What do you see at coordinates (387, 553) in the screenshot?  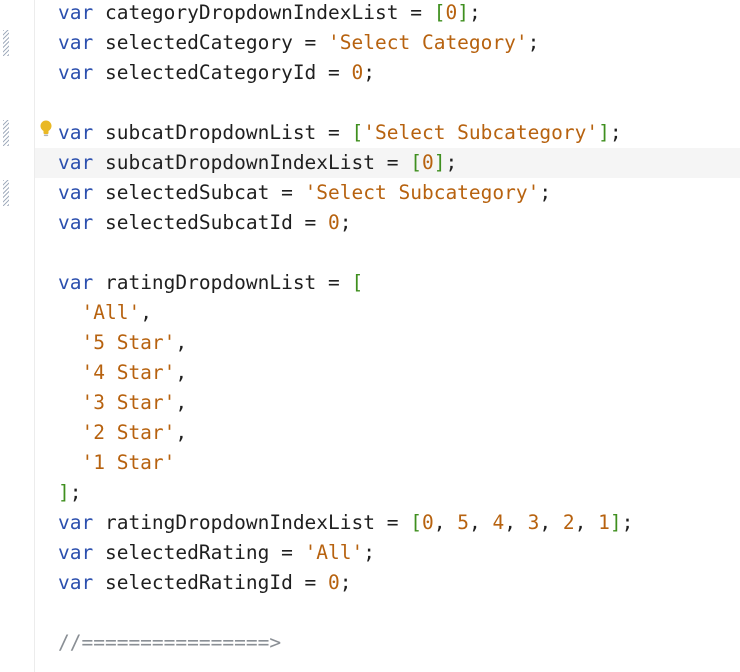 I see `code-line: var selectedRating = 'All';` at bounding box center [387, 553].